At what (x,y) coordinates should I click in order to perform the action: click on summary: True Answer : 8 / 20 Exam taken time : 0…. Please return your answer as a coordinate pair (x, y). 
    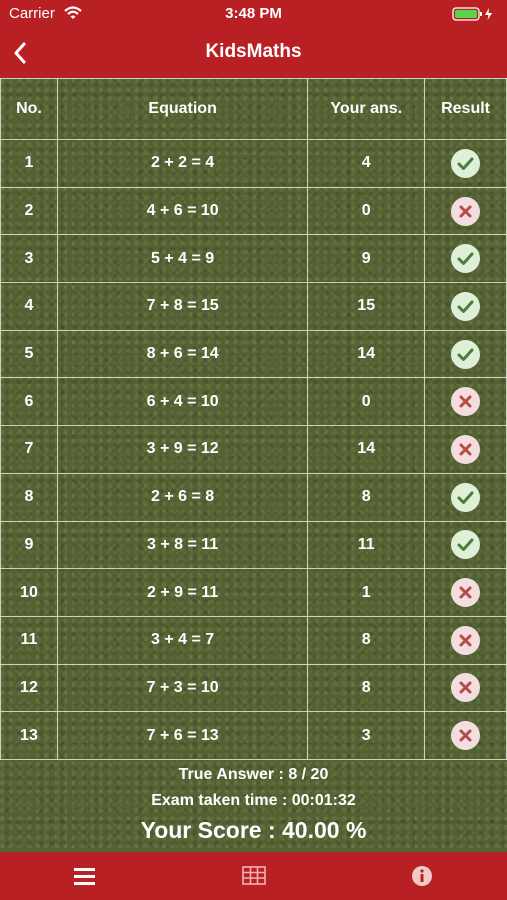
    Looking at the image, I should click on (253, 805).